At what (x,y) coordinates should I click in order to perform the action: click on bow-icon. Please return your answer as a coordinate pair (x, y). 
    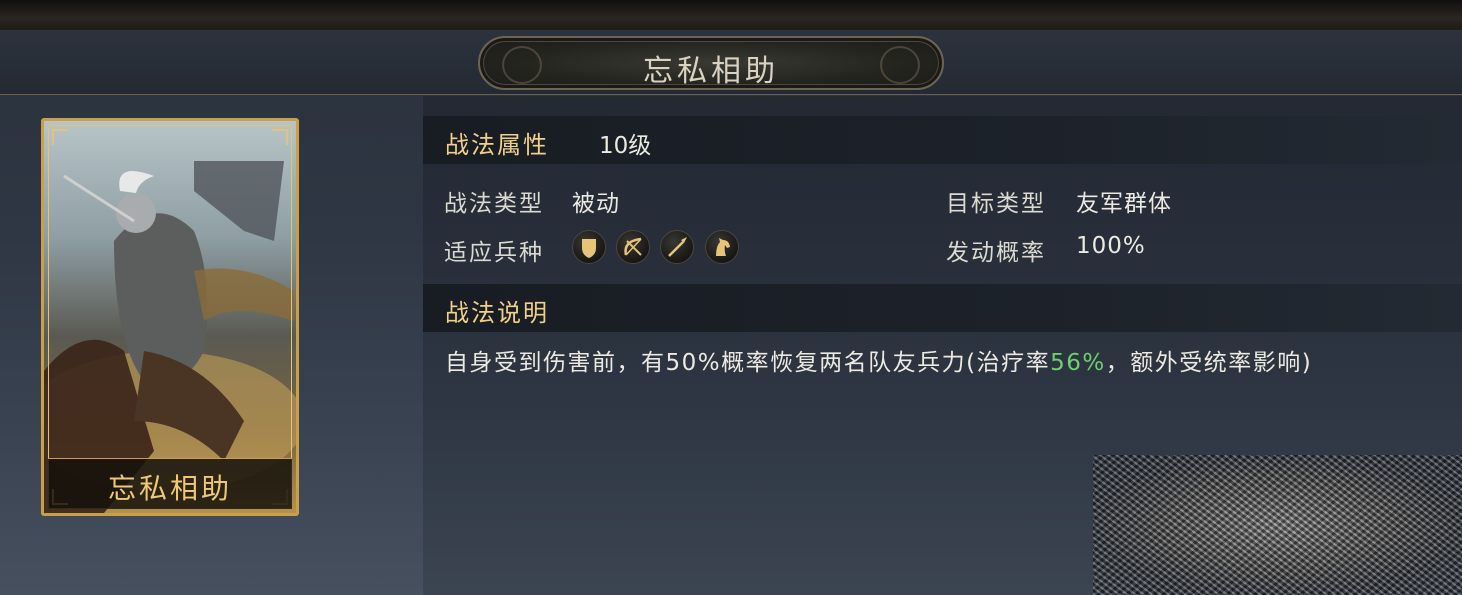
    Looking at the image, I should click on (633, 247).